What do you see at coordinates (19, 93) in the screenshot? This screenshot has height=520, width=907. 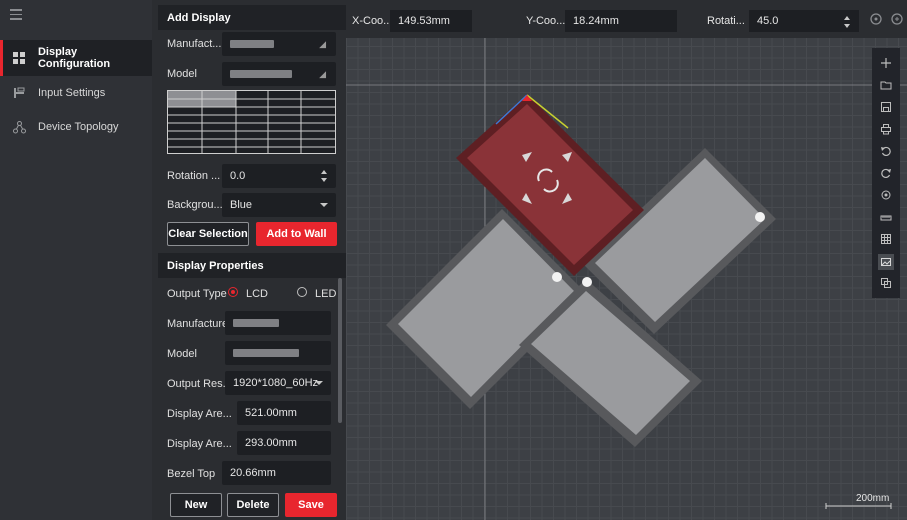 I see `input-settings-icon` at bounding box center [19, 93].